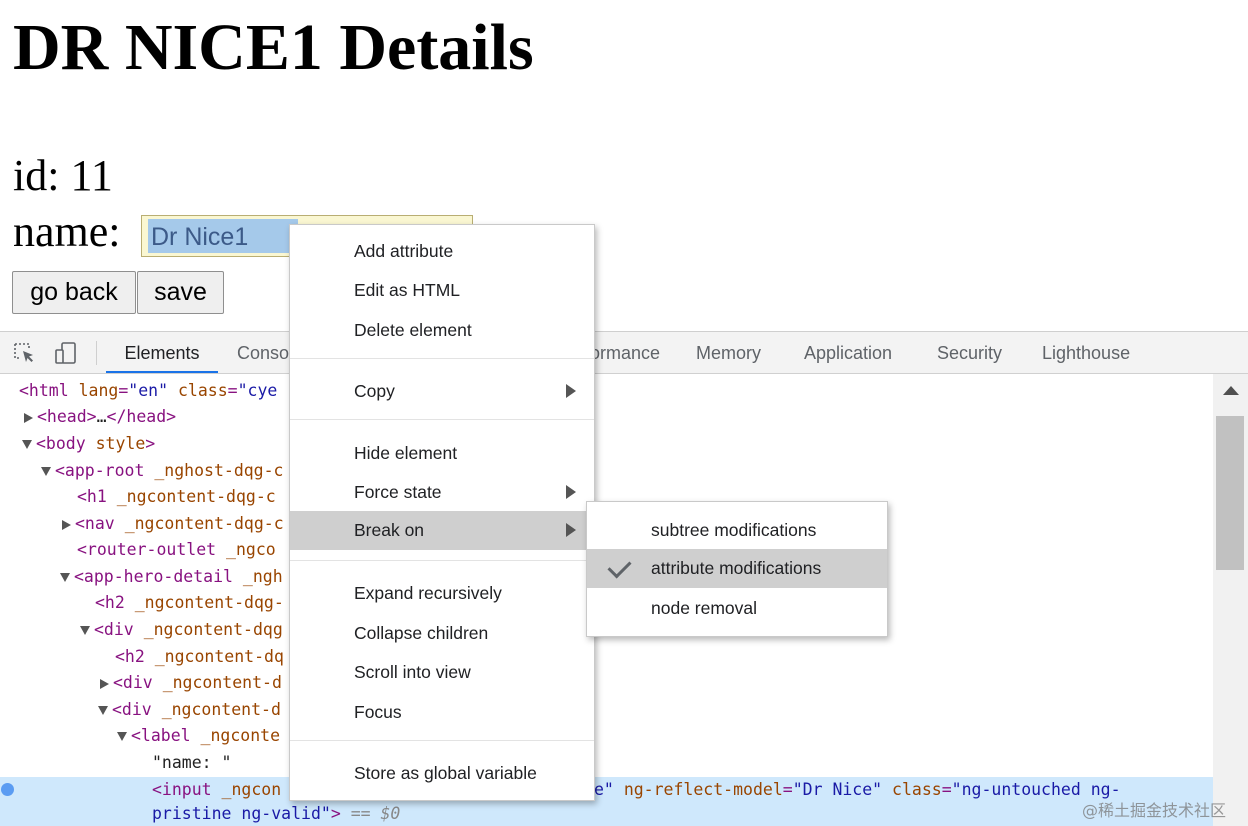 This screenshot has height=826, width=1248. What do you see at coordinates (63, 175) in the screenshot?
I see `hero-id: id: 11` at bounding box center [63, 175].